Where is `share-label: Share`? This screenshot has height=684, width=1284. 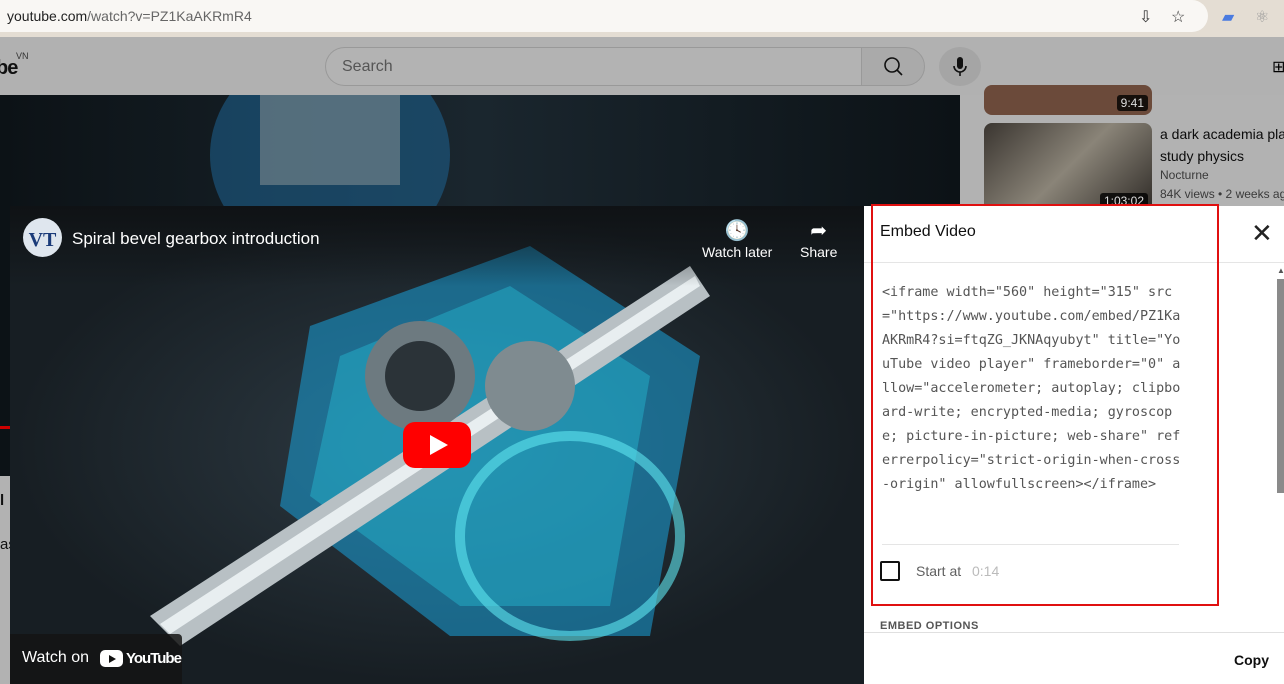 share-label: Share is located at coordinates (819, 252).